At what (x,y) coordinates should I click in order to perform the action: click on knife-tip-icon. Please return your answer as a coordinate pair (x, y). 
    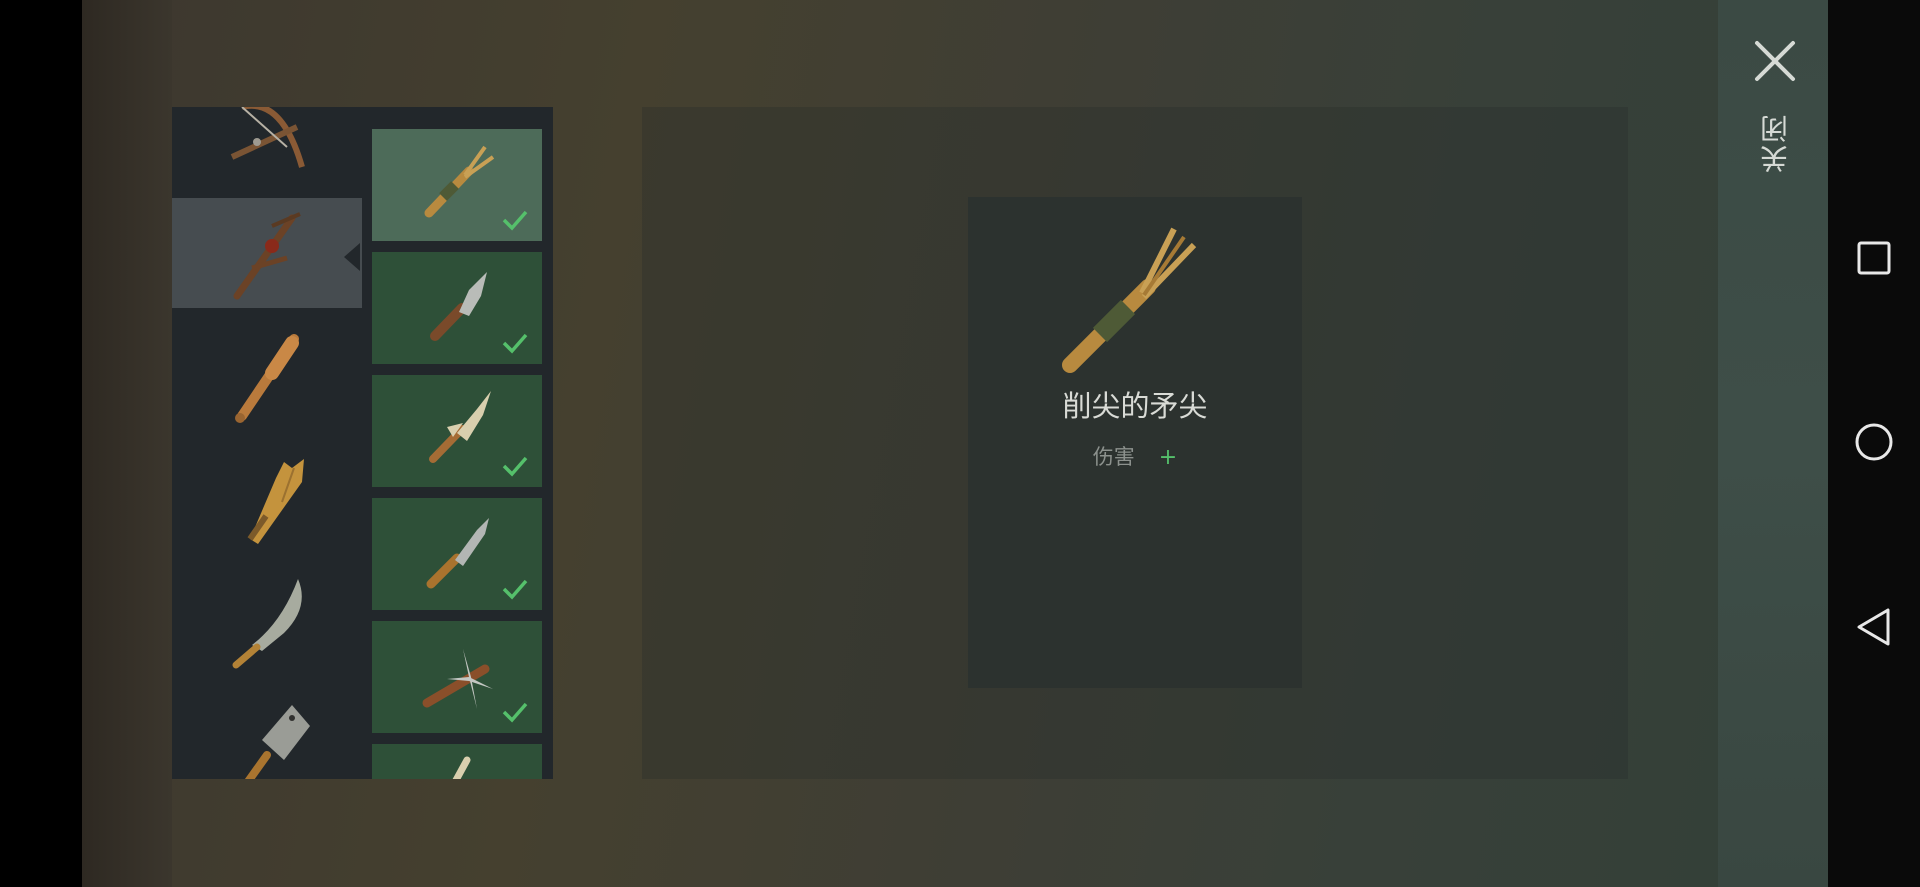
    Looking at the image, I should click on (457, 553).